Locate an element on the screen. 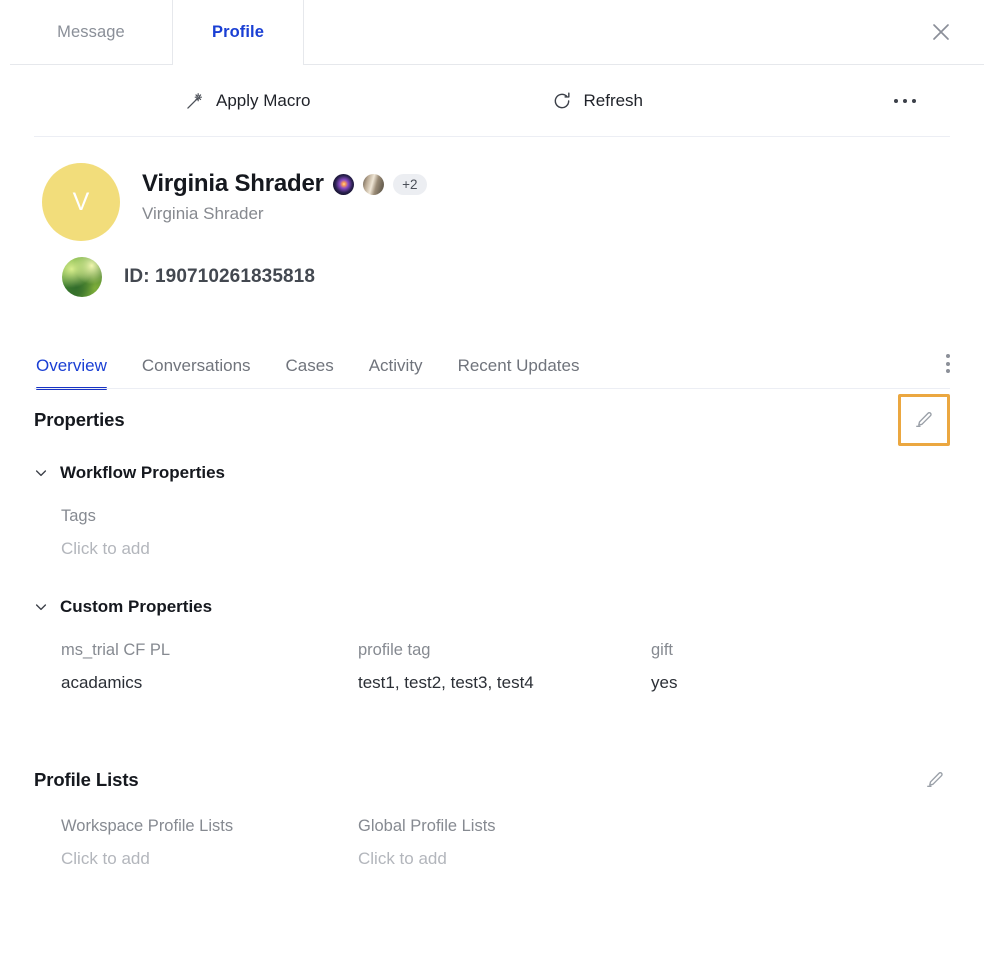 The image size is (984, 966). magic-wand-icon is located at coordinates (195, 101).